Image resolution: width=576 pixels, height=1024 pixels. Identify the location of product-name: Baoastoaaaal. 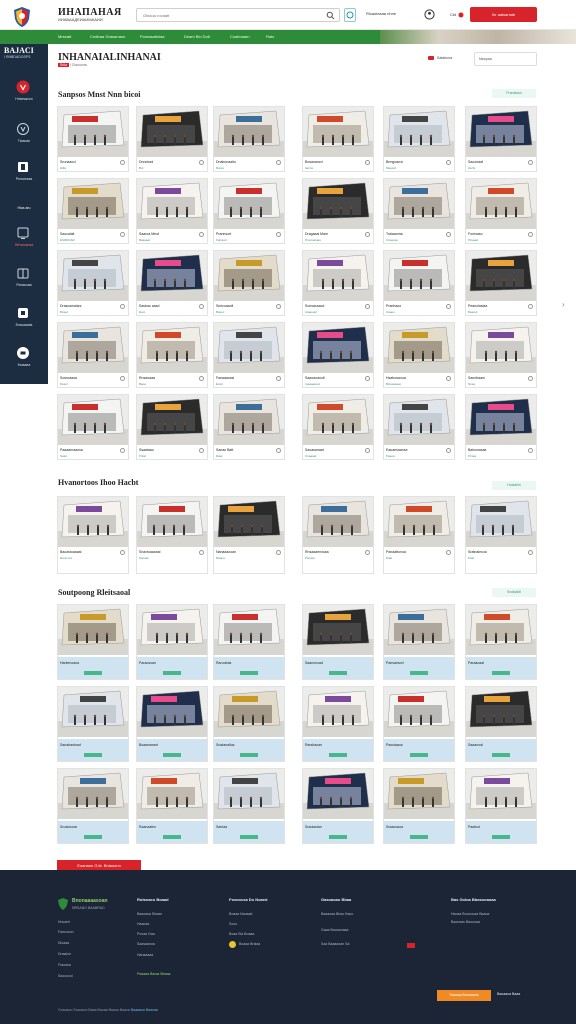
(70, 552).